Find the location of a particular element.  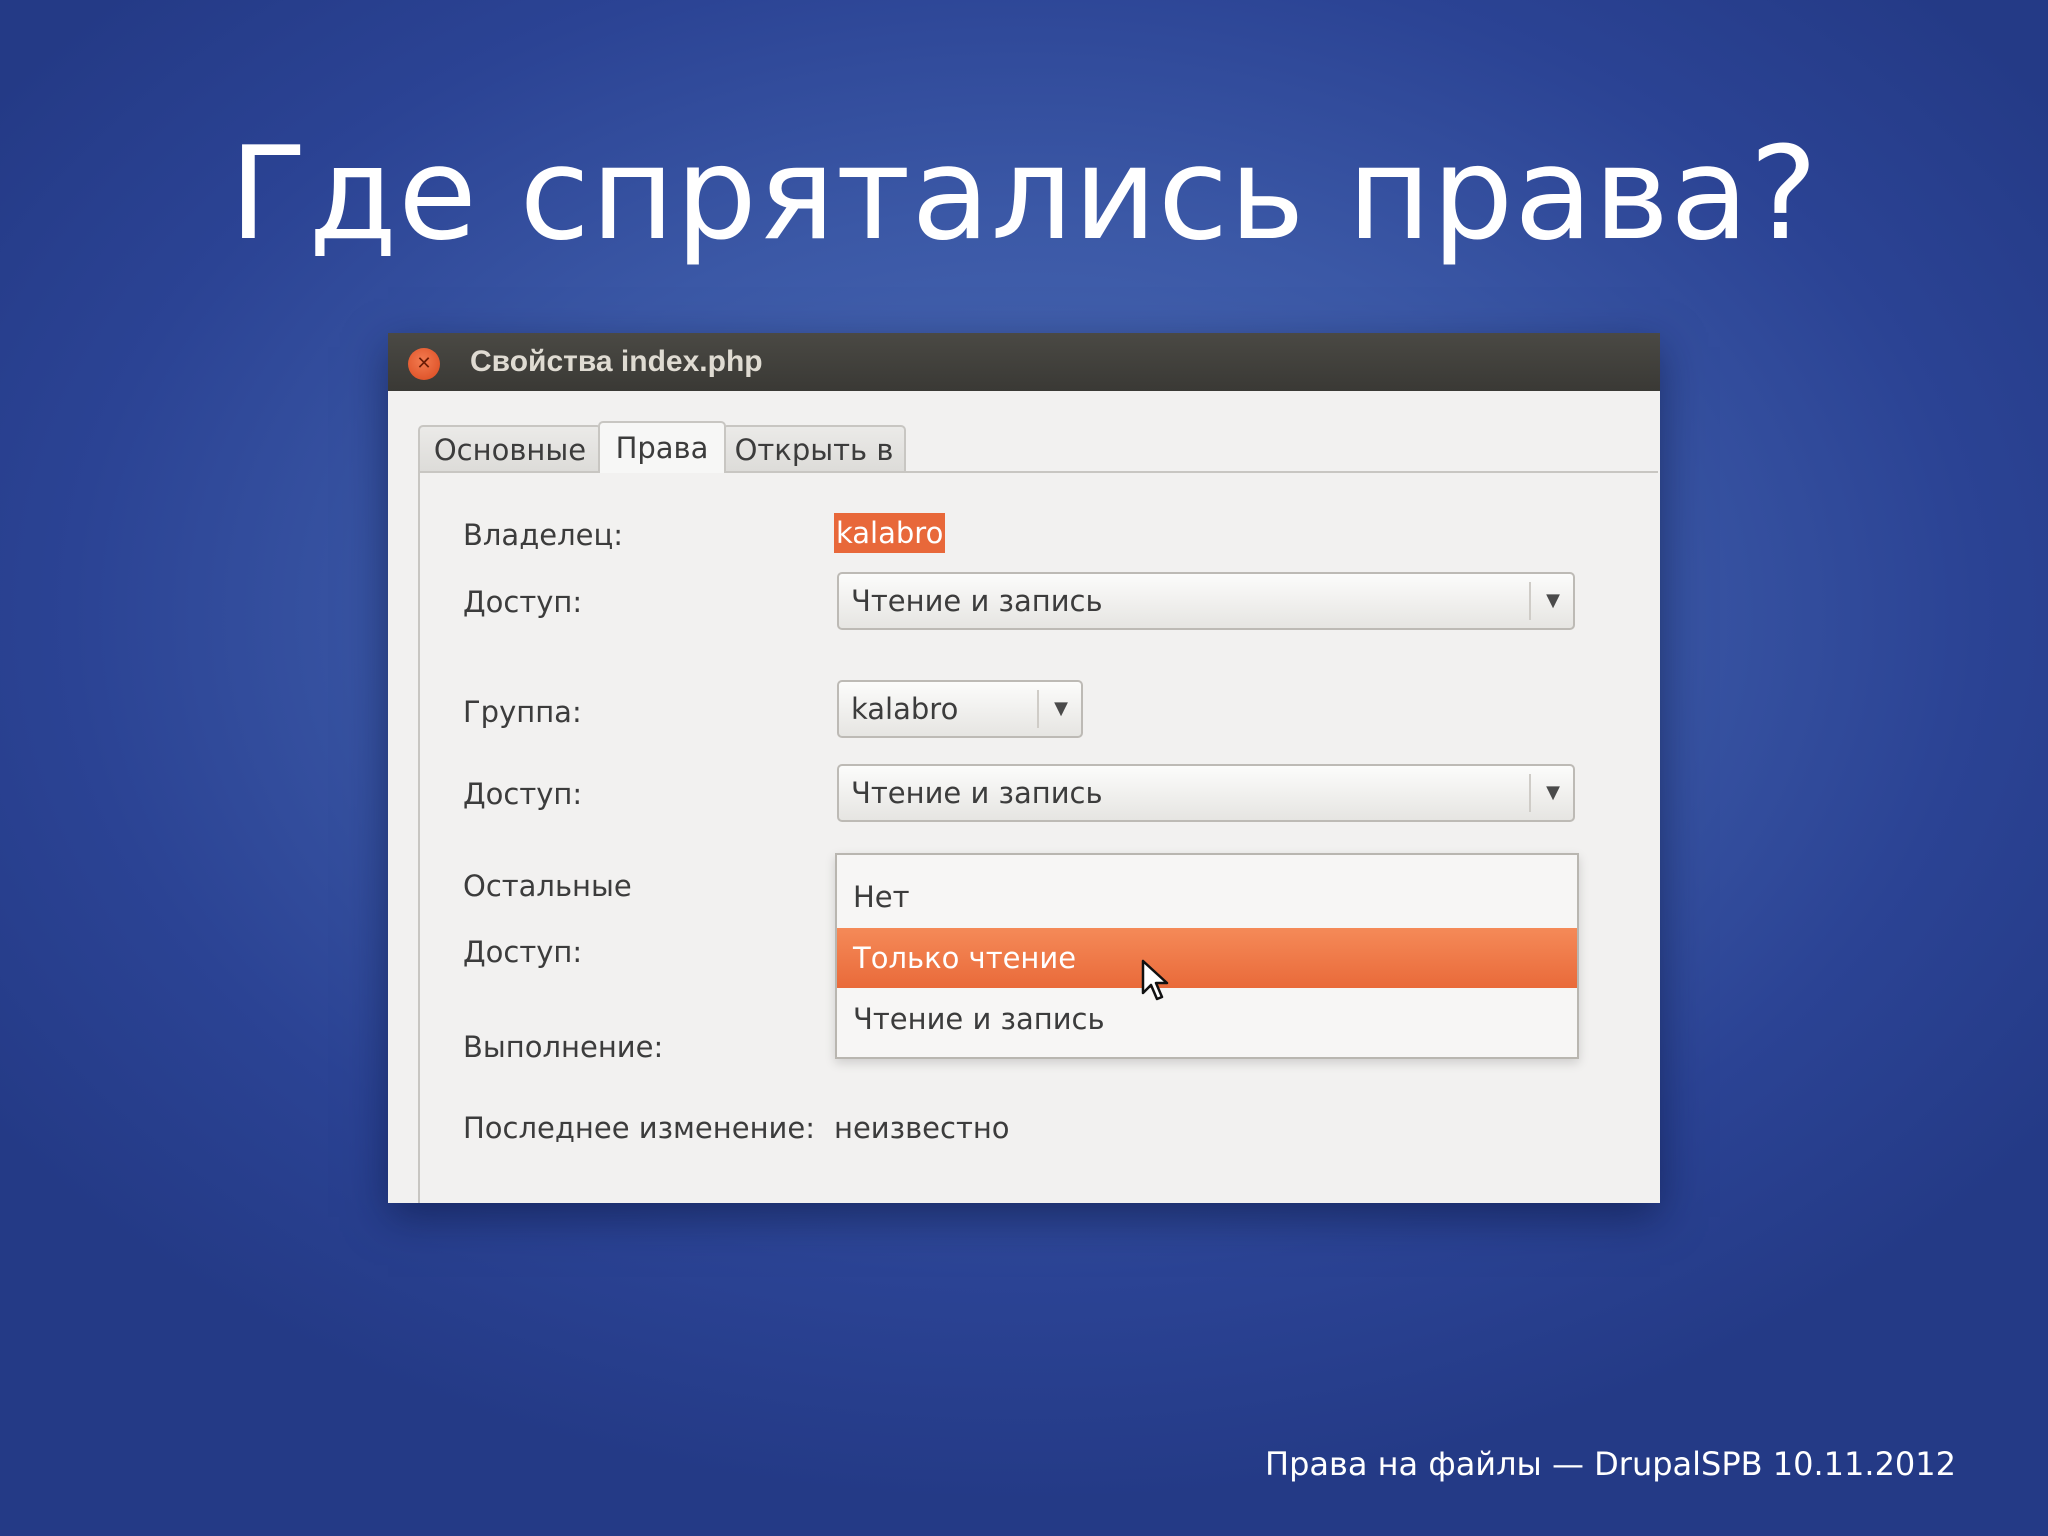

group-value: kalabro is located at coordinates (905, 709).